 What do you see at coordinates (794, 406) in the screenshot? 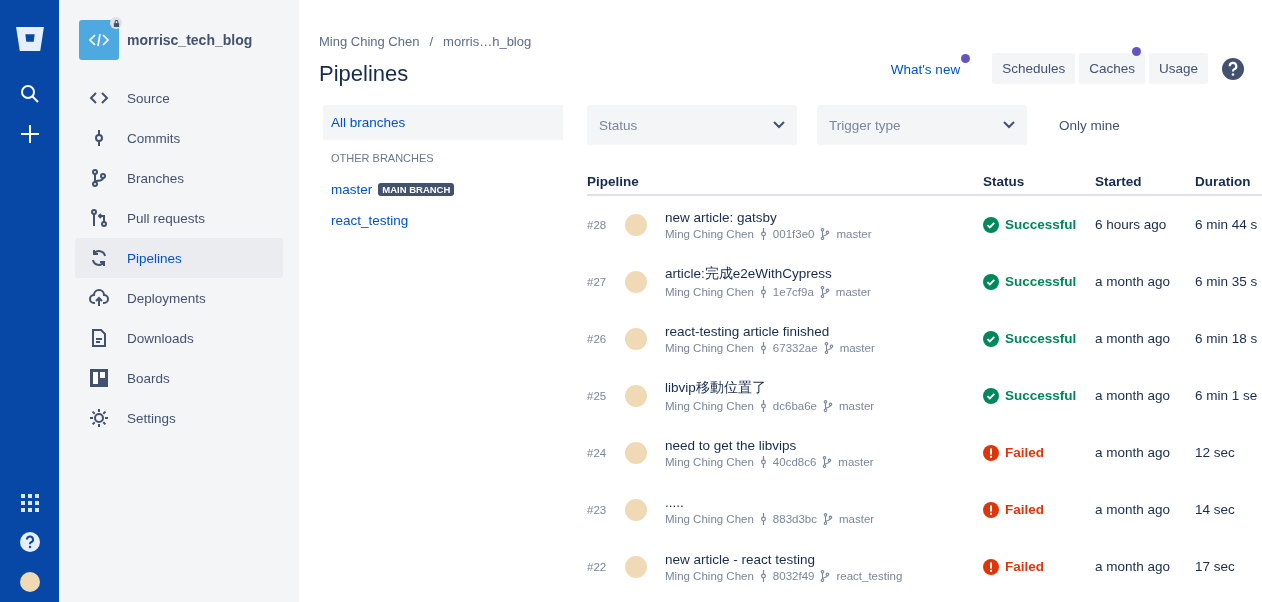
I see `commit-hash: dc6ba6e` at bounding box center [794, 406].